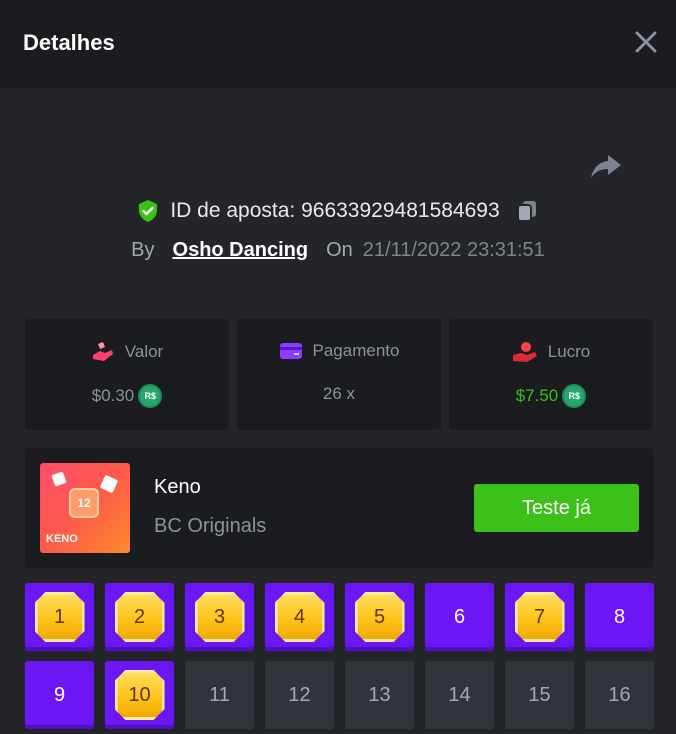 Image resolution: width=676 pixels, height=734 pixels. I want to click on gold-gem-icon: 3, so click(219, 617).